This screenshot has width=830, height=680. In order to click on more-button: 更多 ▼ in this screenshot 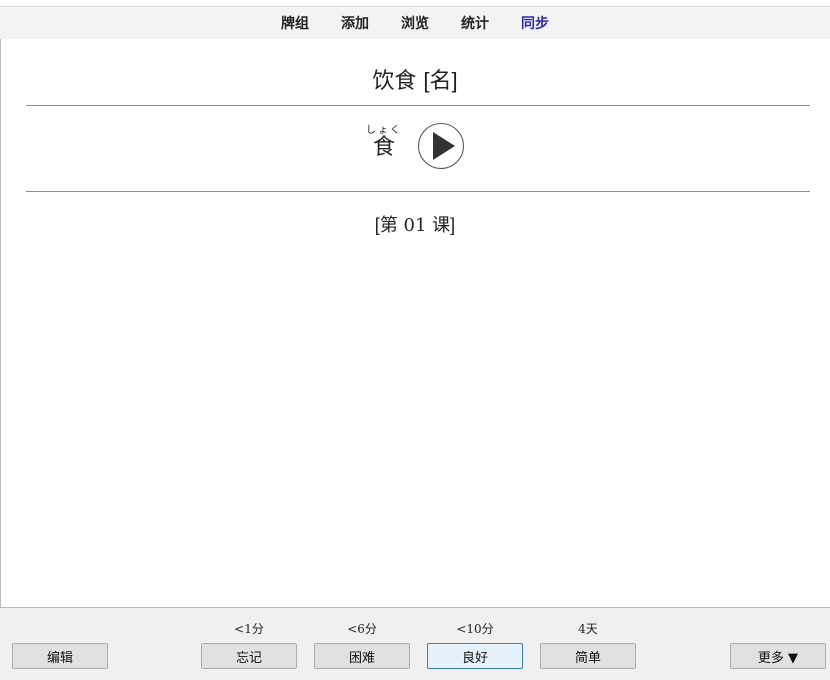, I will do `click(778, 656)`.